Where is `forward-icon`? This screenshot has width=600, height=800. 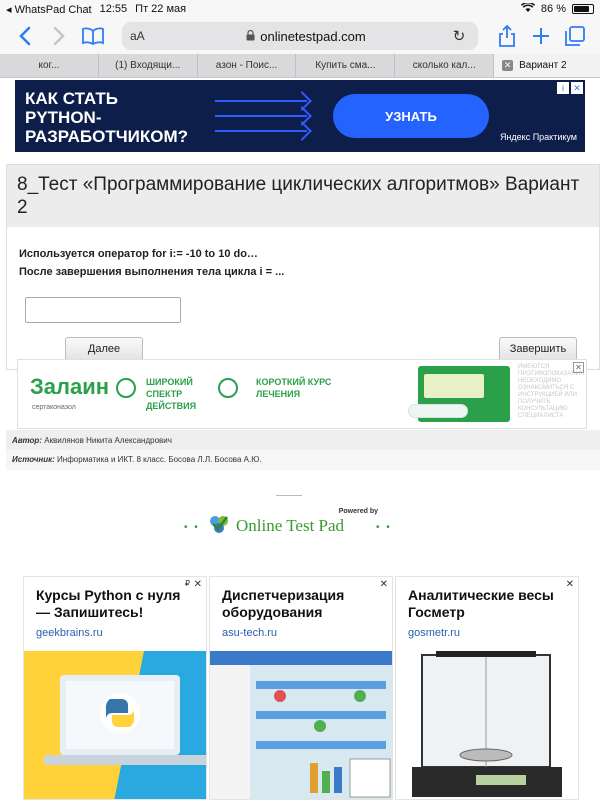 forward-icon is located at coordinates (59, 36).